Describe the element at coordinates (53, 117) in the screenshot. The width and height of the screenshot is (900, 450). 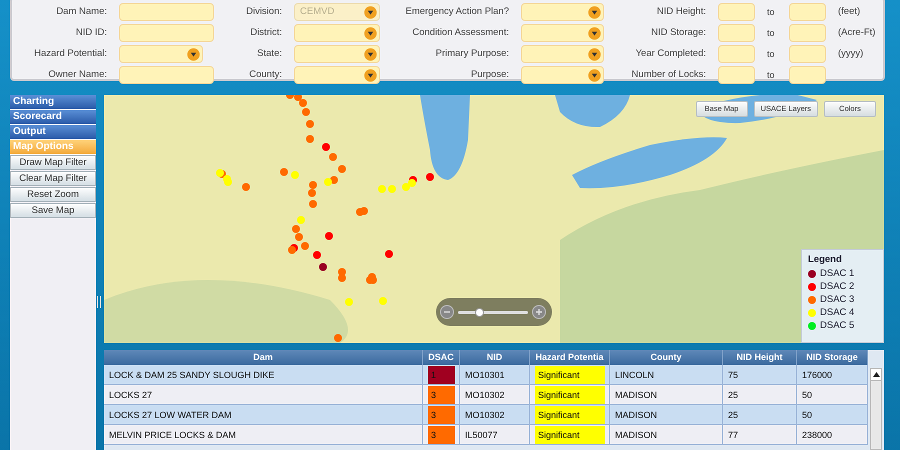
I see `sidebar-section-header: Scorecard` at that location.